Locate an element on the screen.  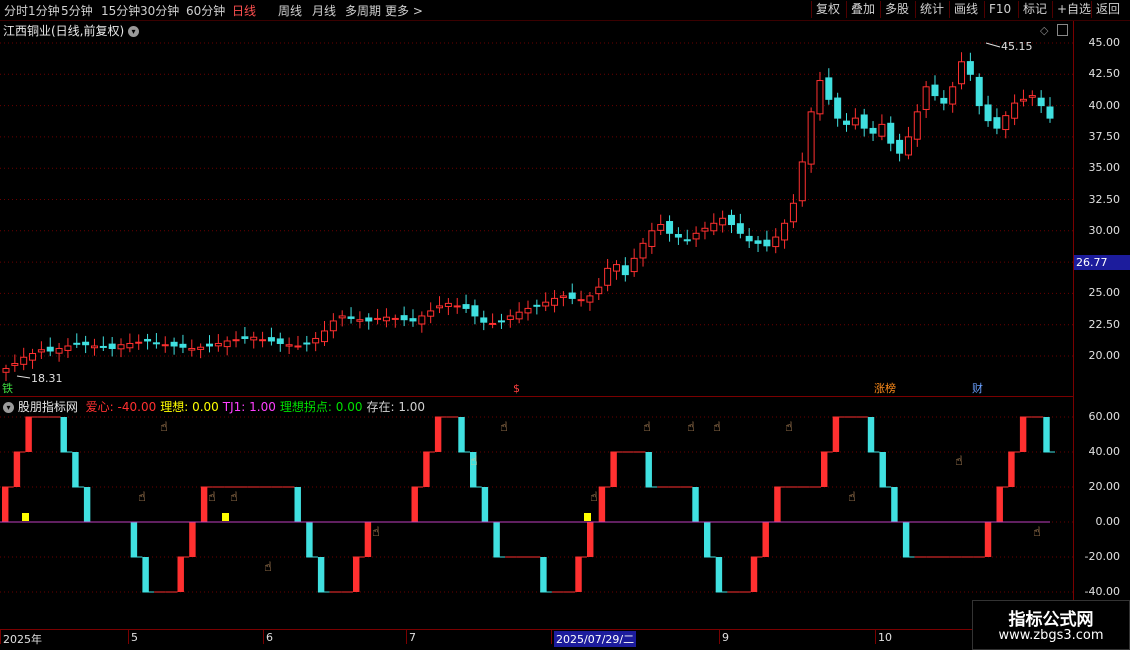
toolbar-button-8: 返回 is located at coordinates (1107, 9).